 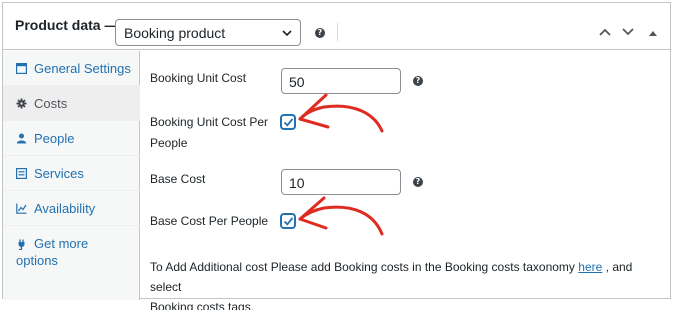 I want to click on panel-header: Product data — Booking product ?, so click(x=336, y=26).